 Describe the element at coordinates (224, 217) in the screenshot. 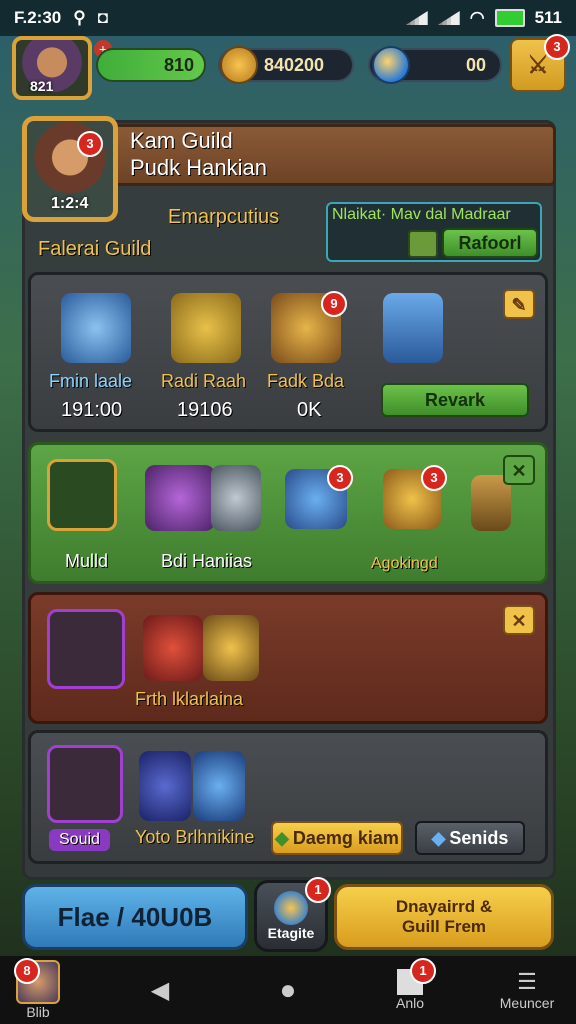

I see `emblem-label: Emarpcutius` at that location.